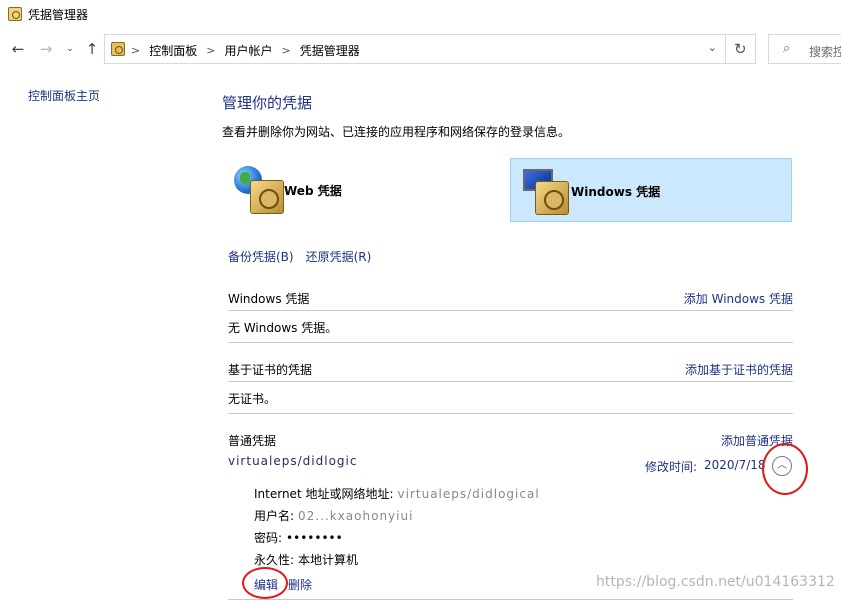 The image size is (841, 602). I want to click on web-credentials-tab: Web 凭据, so click(367, 190).